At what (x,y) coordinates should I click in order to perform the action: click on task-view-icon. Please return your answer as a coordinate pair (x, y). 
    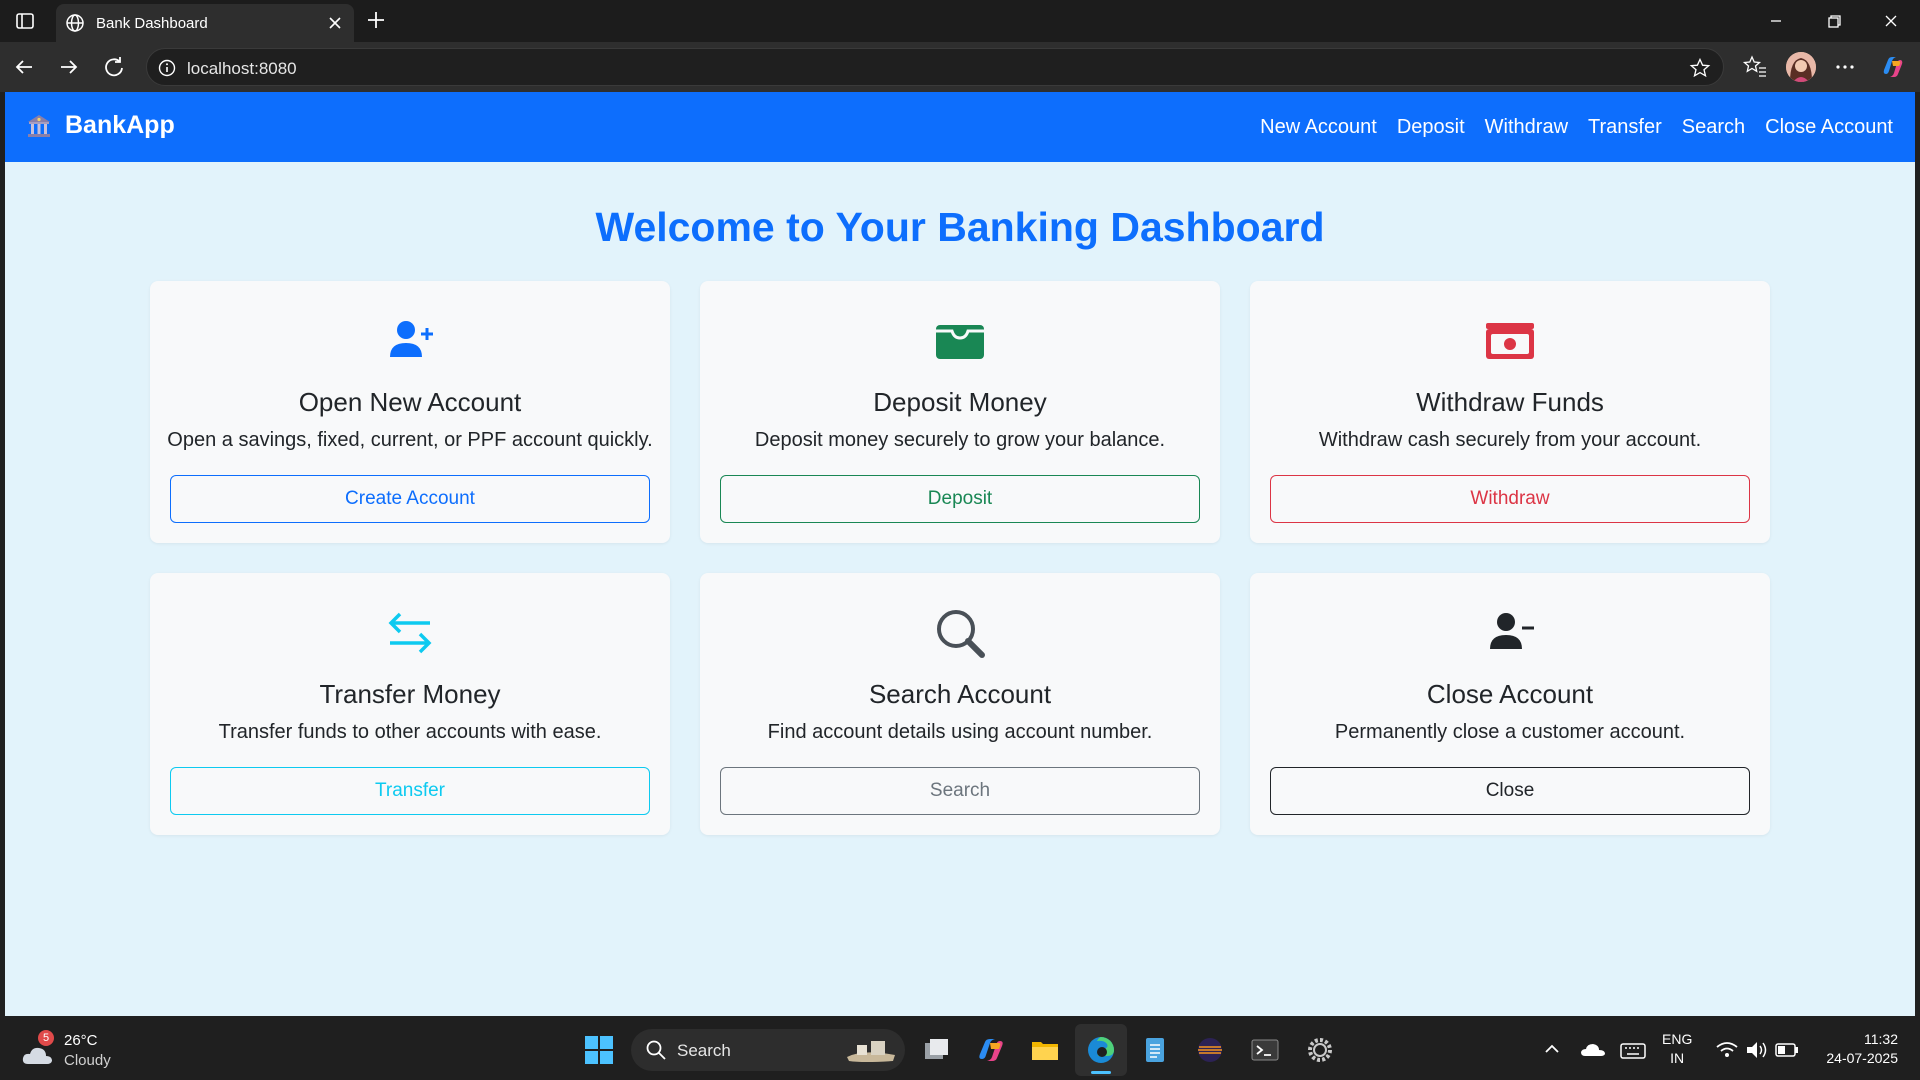
    Looking at the image, I should click on (937, 1050).